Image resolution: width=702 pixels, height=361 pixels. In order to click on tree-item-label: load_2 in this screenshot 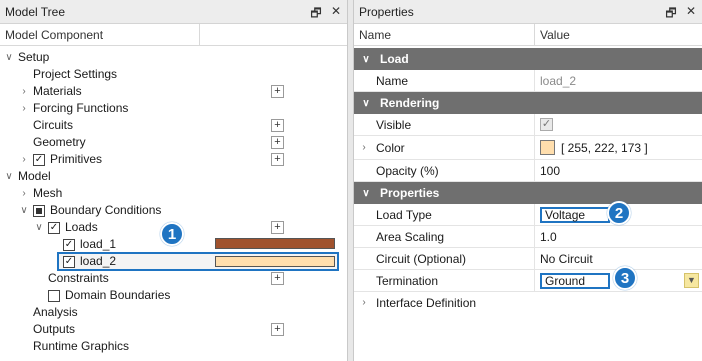, I will do `click(98, 261)`.